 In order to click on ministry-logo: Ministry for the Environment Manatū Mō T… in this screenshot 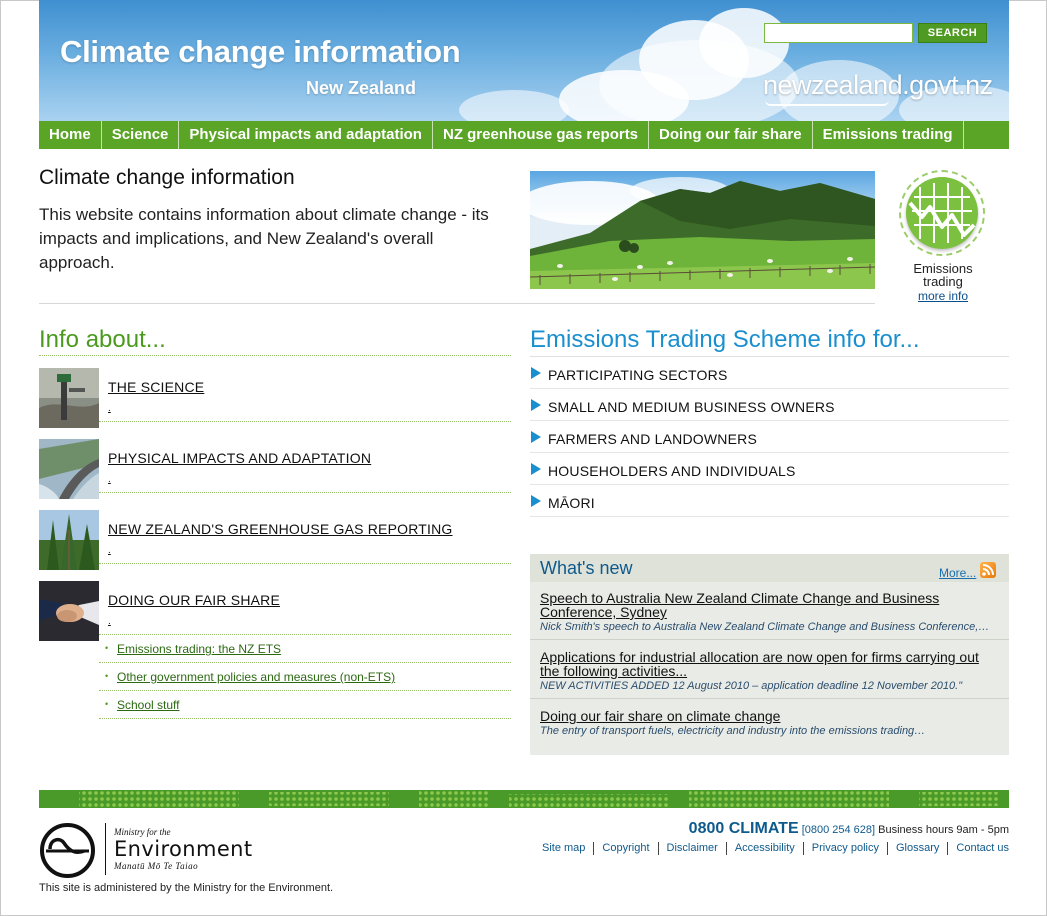, I will do `click(154, 851)`.